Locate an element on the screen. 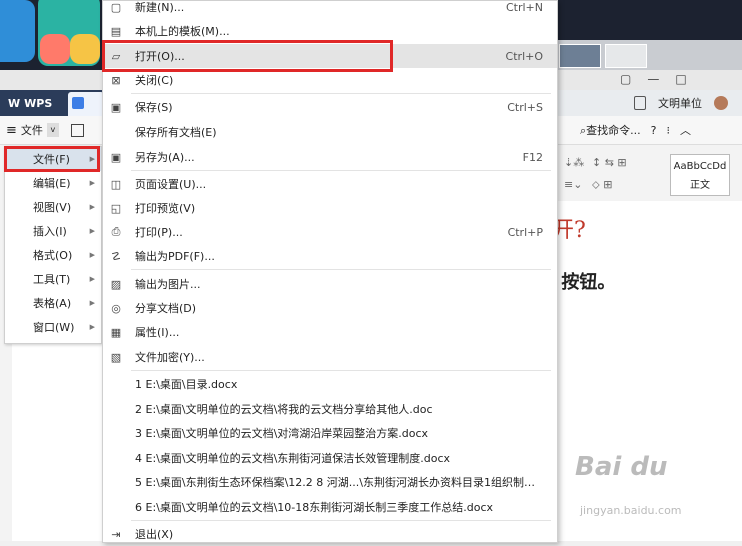  menu-item-label: 关闭(C) is located at coordinates (154, 80).